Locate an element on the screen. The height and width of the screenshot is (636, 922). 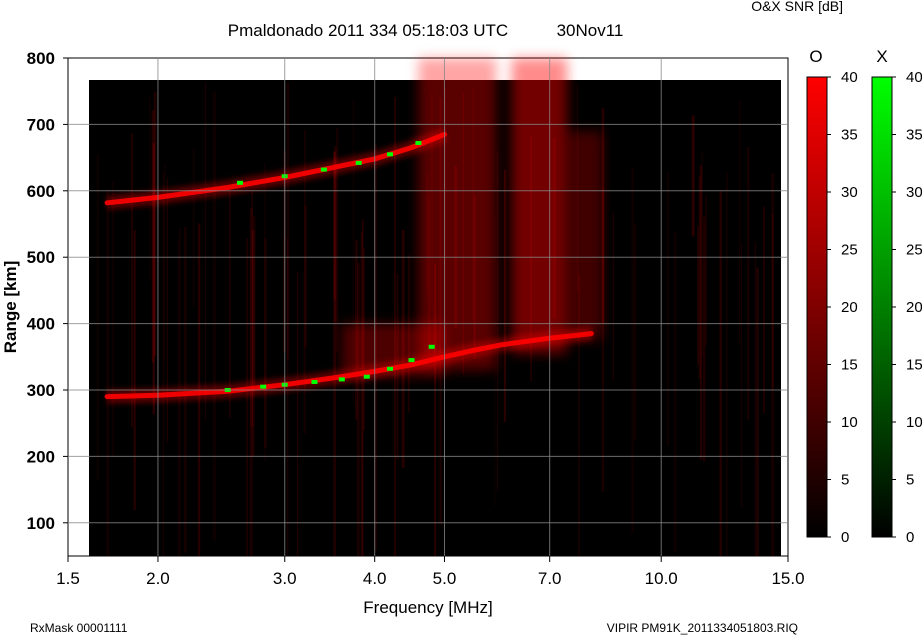
x-tick-label: 3.0 is located at coordinates (285, 578).